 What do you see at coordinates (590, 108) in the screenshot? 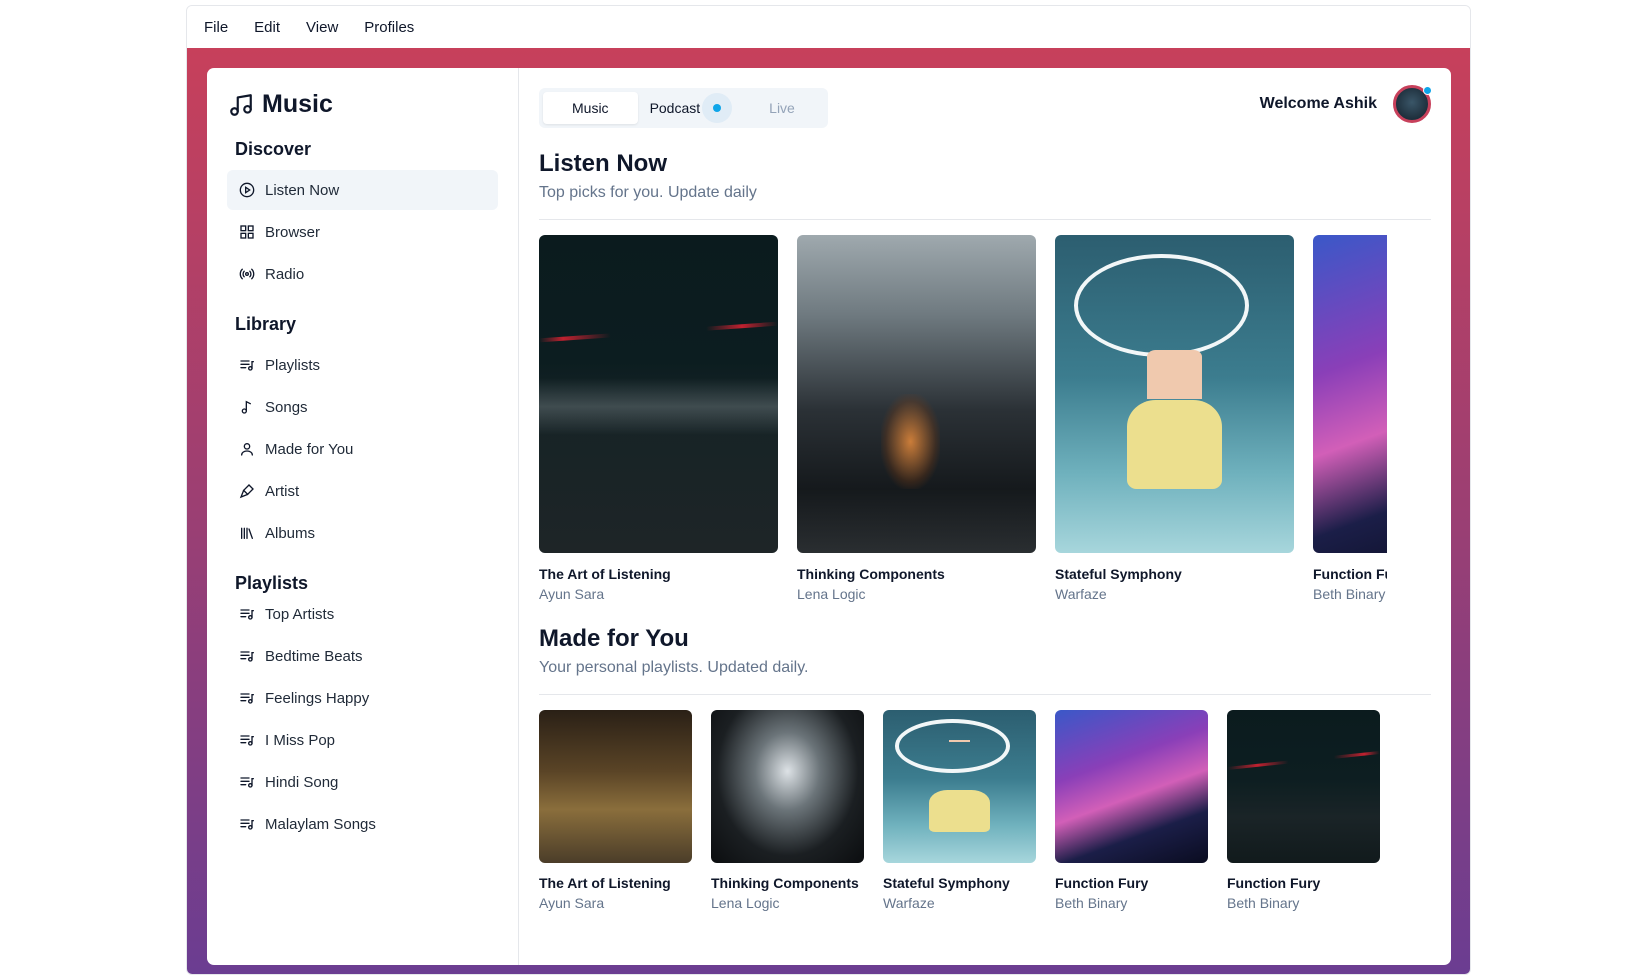
I see `tab-music: Music` at bounding box center [590, 108].